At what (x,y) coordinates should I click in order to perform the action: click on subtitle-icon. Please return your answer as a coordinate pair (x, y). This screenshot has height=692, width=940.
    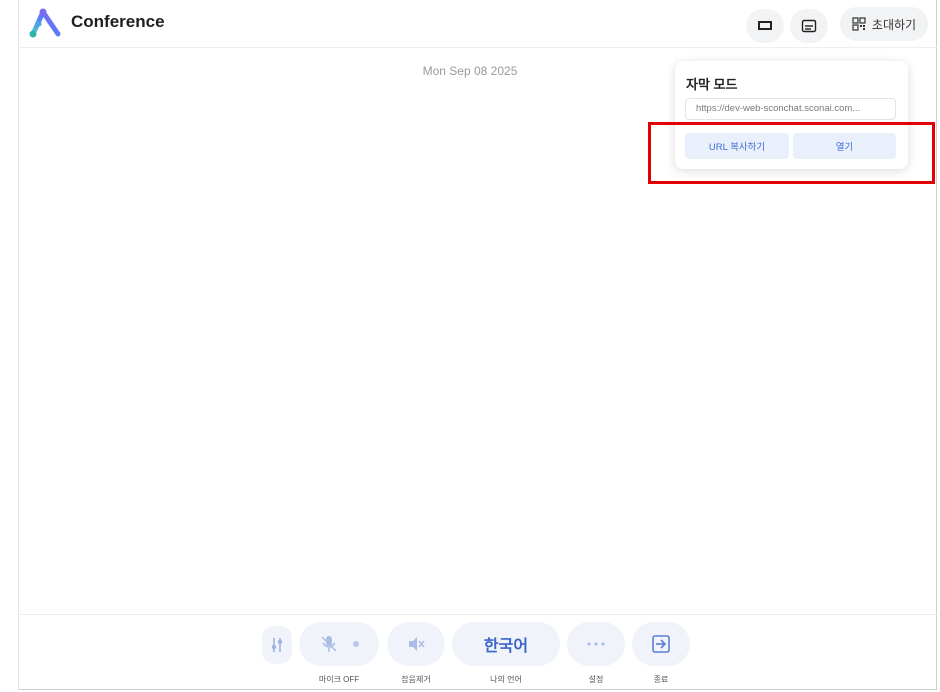
    Looking at the image, I should click on (809, 26).